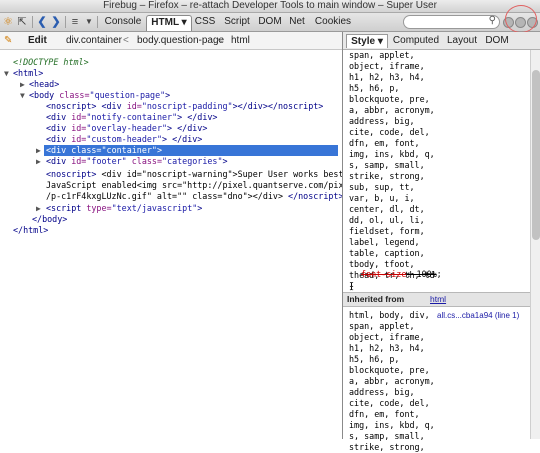 The image size is (540, 453). Describe the element at coordinates (492, 20) in the screenshot. I see `search-icon: ⚲` at that location.